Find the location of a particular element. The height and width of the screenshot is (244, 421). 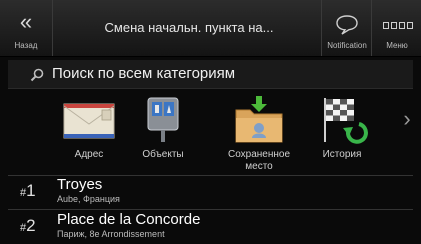

category-label: Адрес is located at coordinates (89, 154).